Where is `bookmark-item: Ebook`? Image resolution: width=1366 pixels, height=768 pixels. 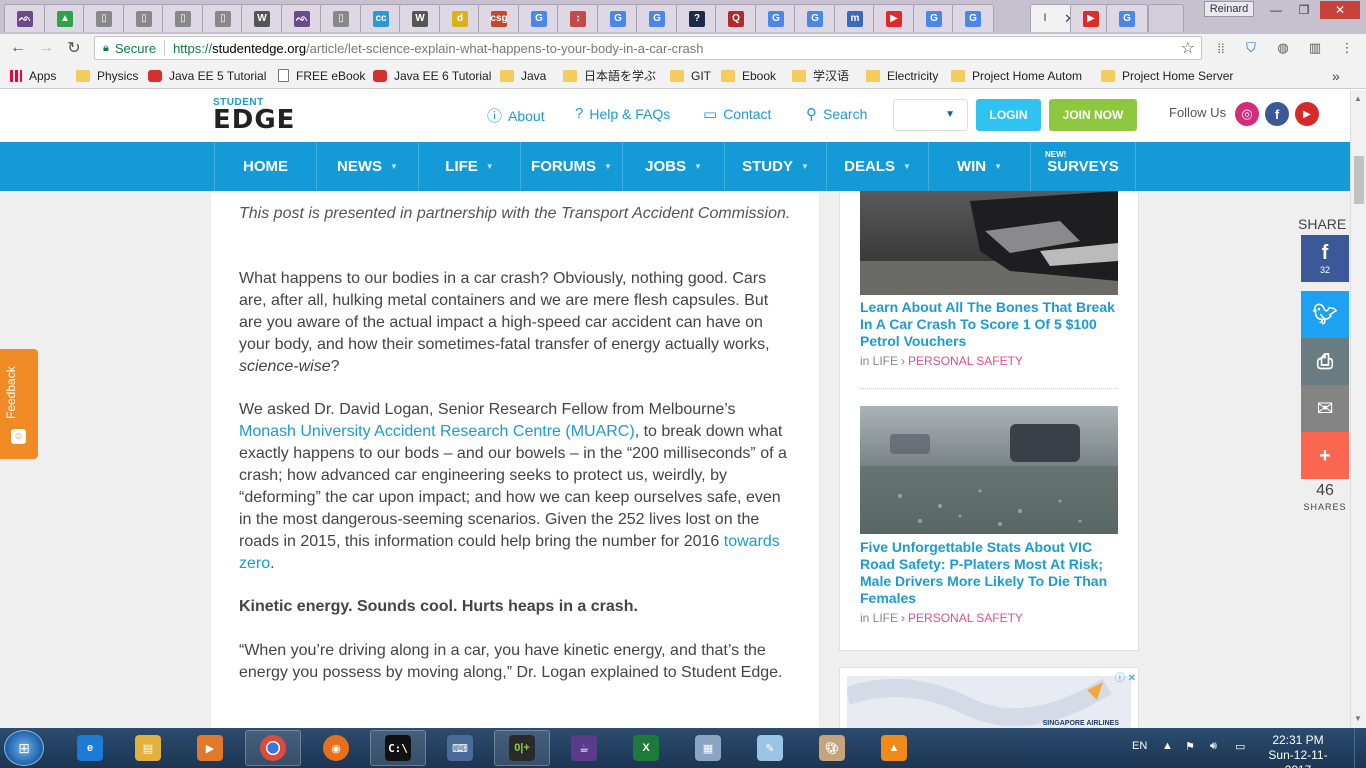 bookmark-item: Ebook is located at coordinates (748, 75).